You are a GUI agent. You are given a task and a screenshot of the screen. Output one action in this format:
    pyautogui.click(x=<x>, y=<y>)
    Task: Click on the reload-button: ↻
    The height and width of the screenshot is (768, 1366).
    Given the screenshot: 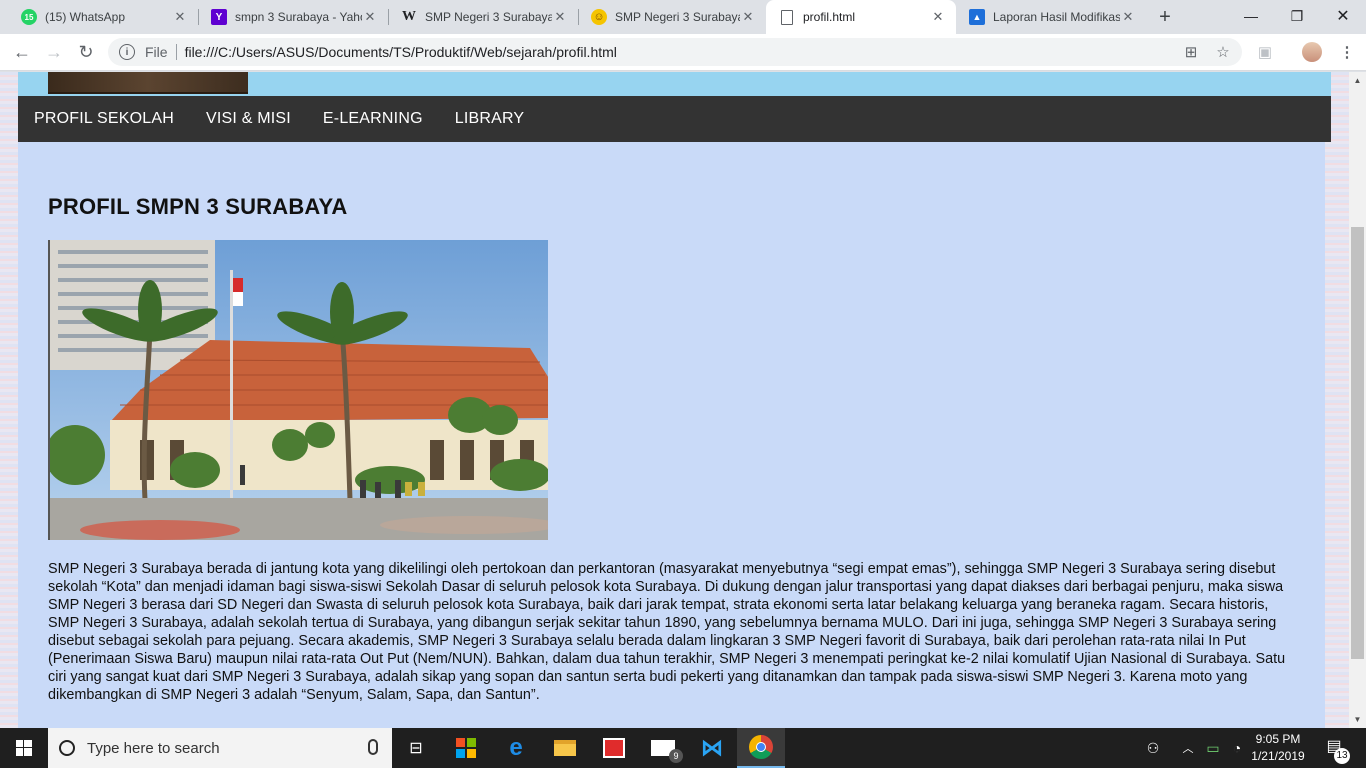 What is the action you would take?
    pyautogui.click(x=86, y=52)
    